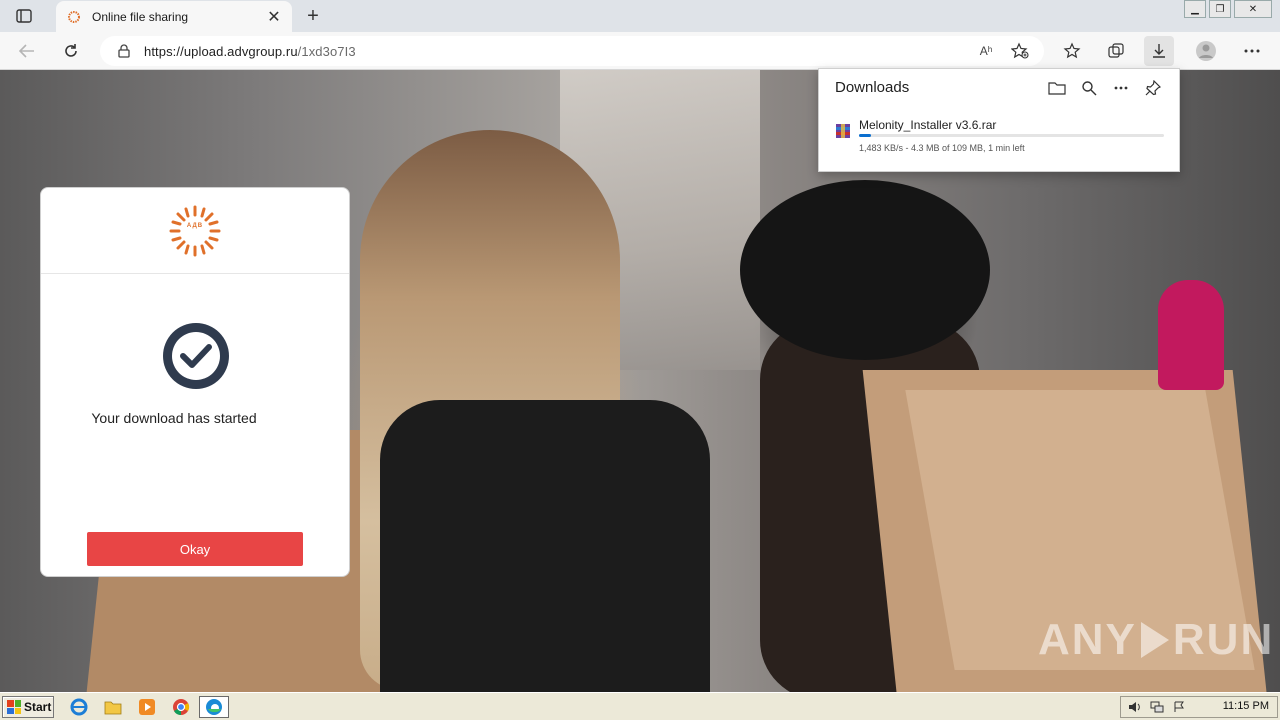 This screenshot has height=720, width=1280. I want to click on refresh-button, so click(71, 51).